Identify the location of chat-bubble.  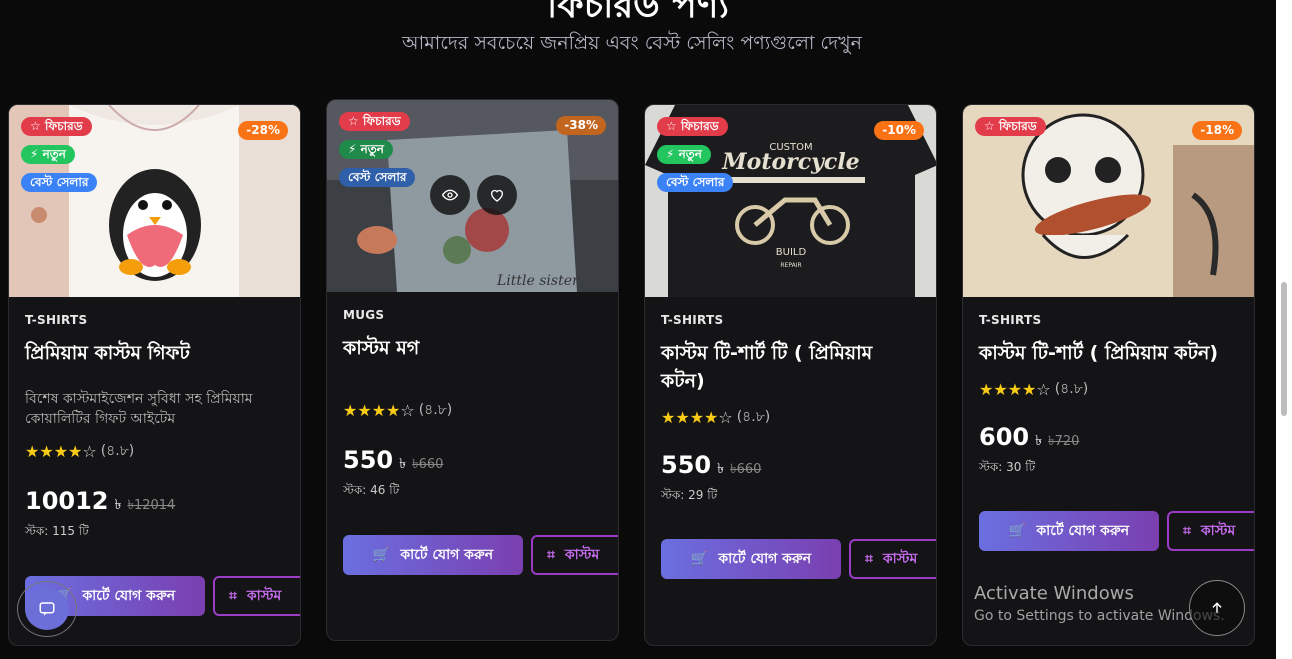
(47, 609).